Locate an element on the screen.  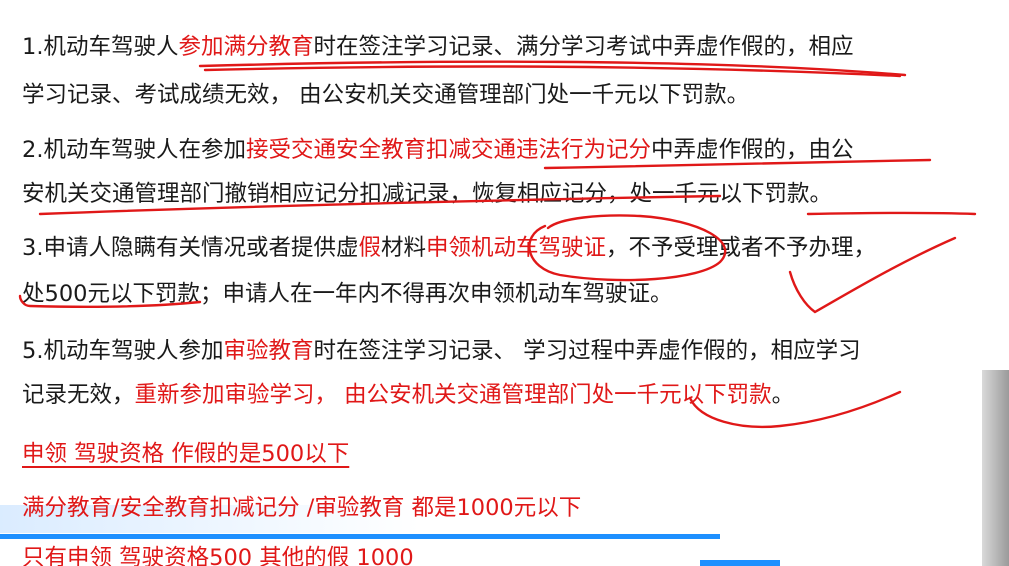
text: 安机关交通管理部门撤销相应记分扣减记录，恢复相应记分，处一千元以下罚款。 is located at coordinates (427, 194).